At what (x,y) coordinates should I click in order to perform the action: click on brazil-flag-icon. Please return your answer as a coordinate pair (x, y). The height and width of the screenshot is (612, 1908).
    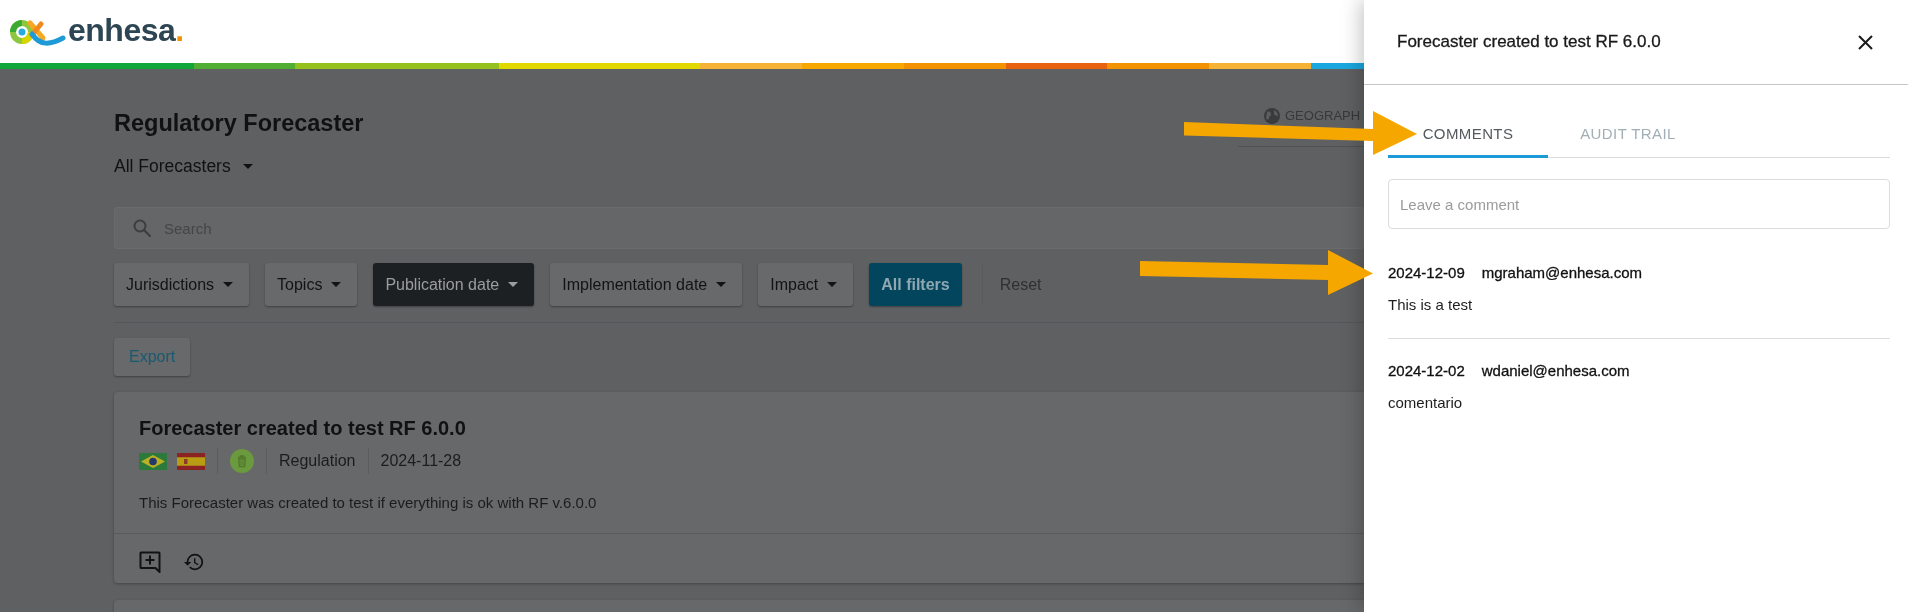
    Looking at the image, I should click on (153, 461).